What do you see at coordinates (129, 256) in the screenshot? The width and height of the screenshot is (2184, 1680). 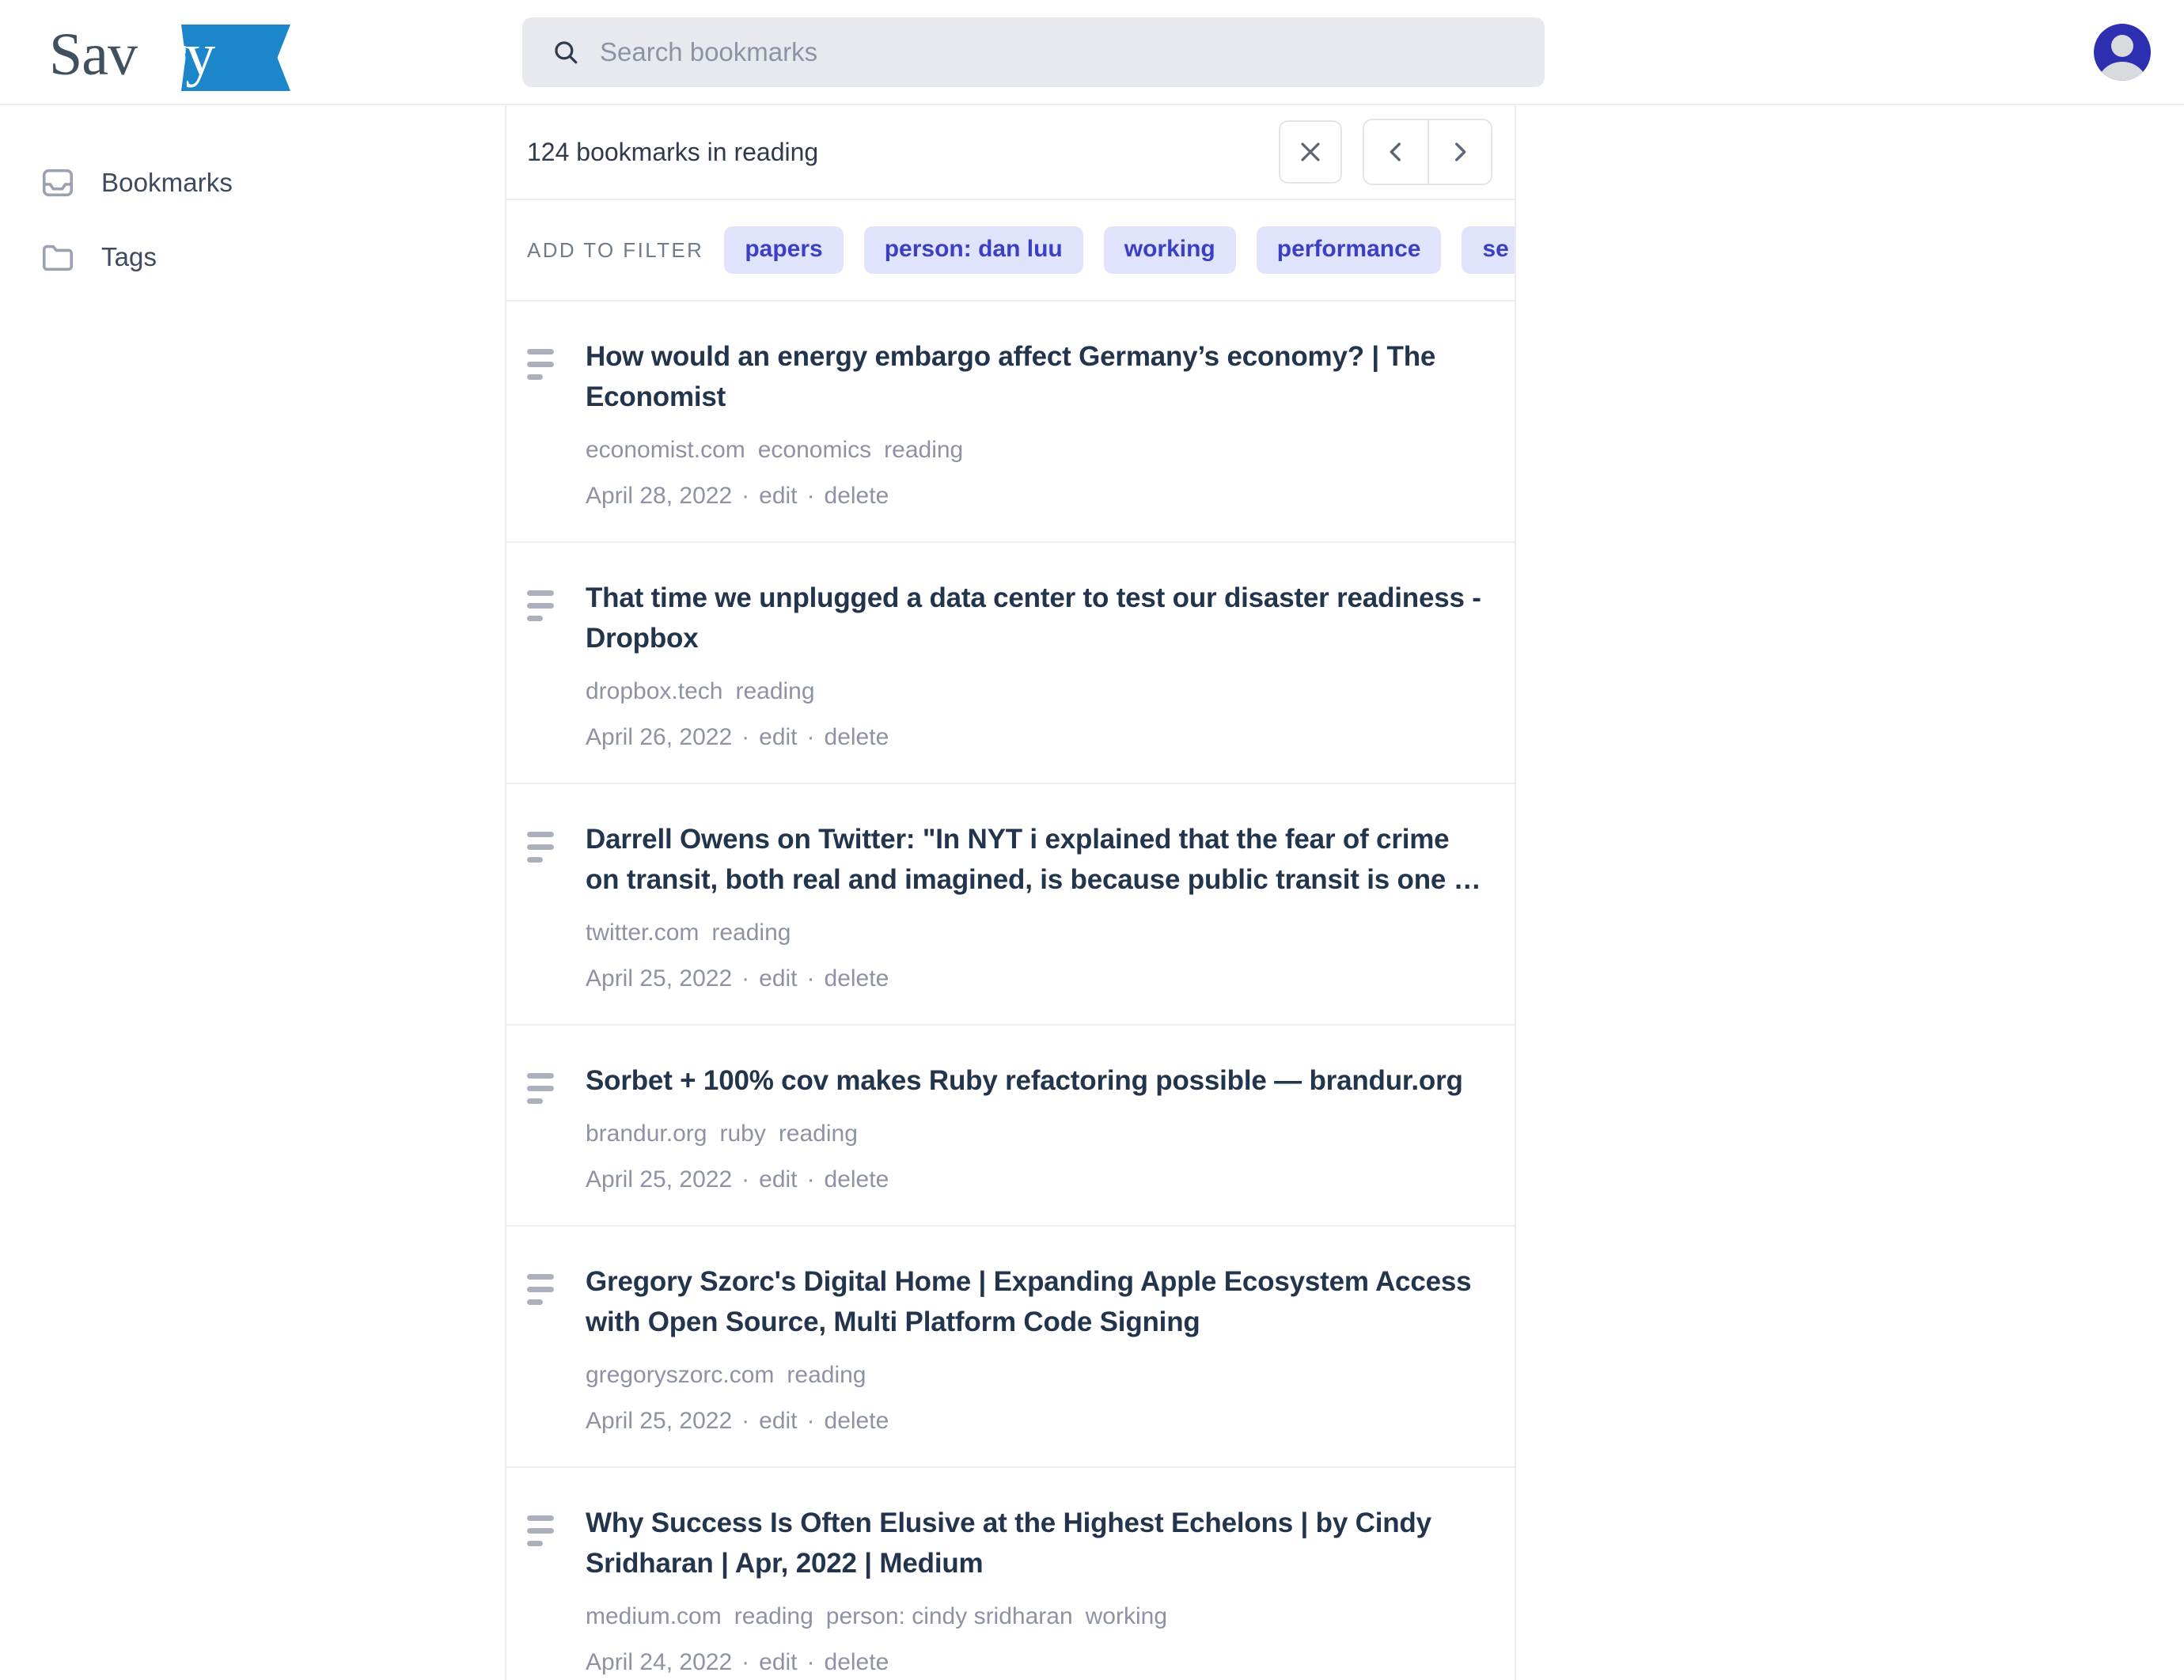 I see `sidebar-item-label: Tags` at bounding box center [129, 256].